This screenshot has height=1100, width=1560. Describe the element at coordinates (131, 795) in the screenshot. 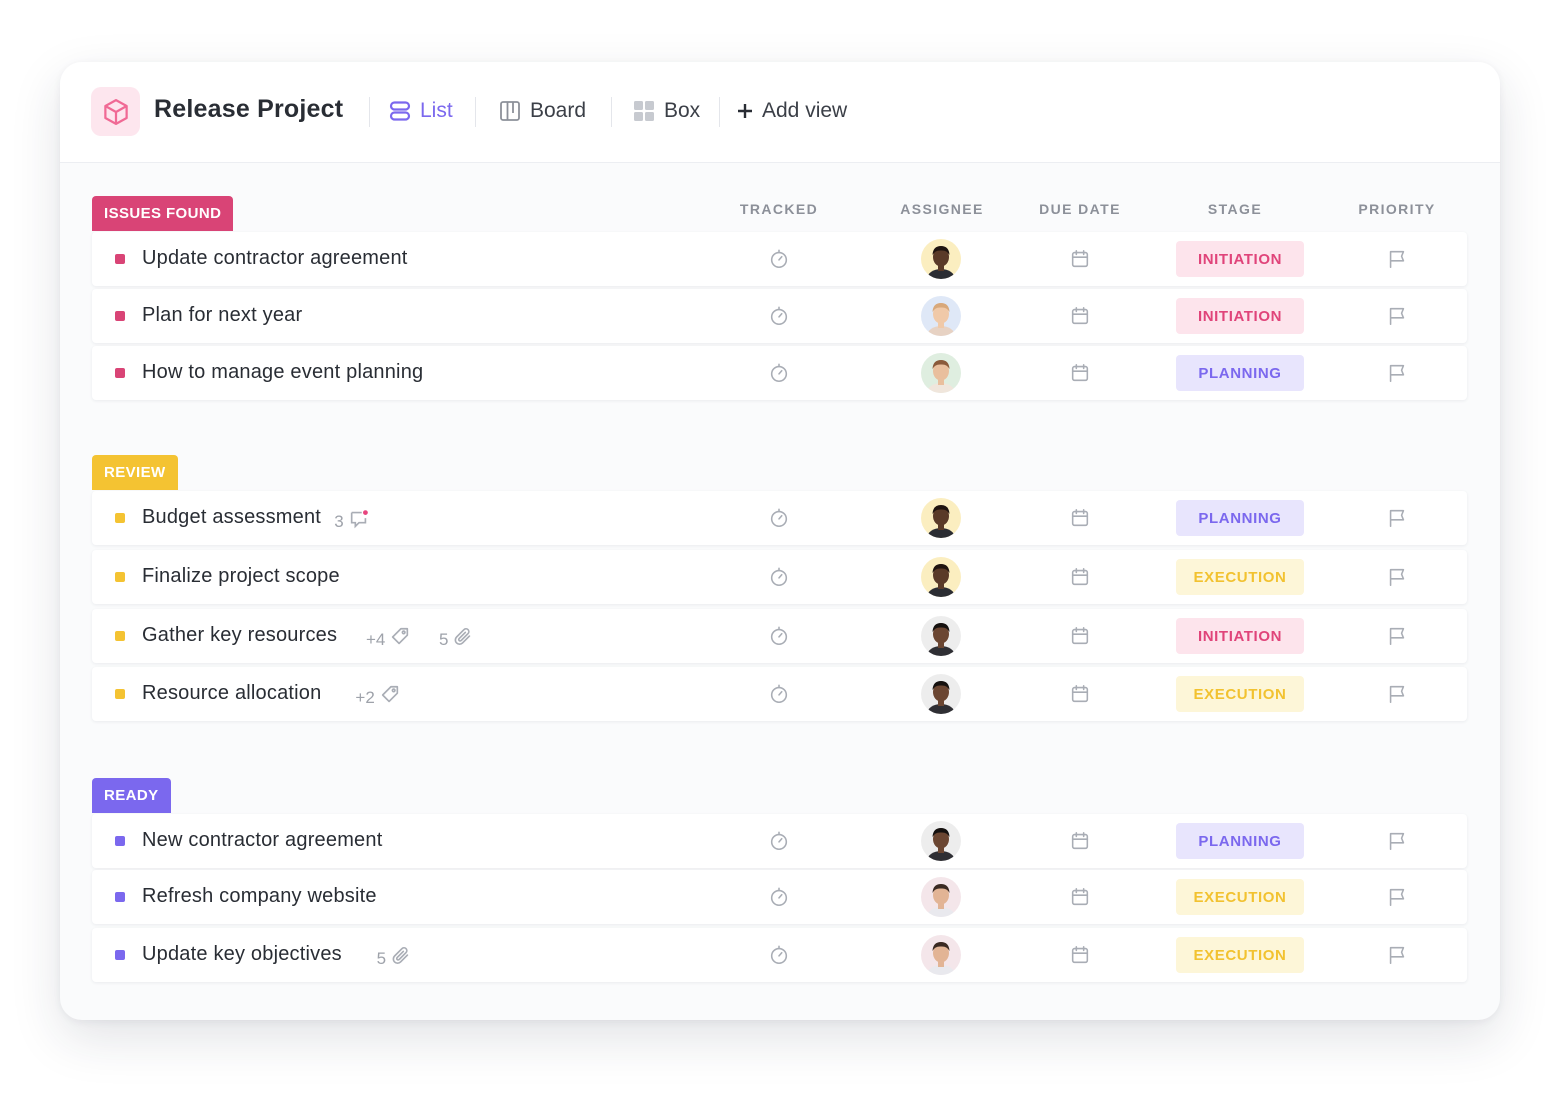

I see `group-label: READY` at that location.